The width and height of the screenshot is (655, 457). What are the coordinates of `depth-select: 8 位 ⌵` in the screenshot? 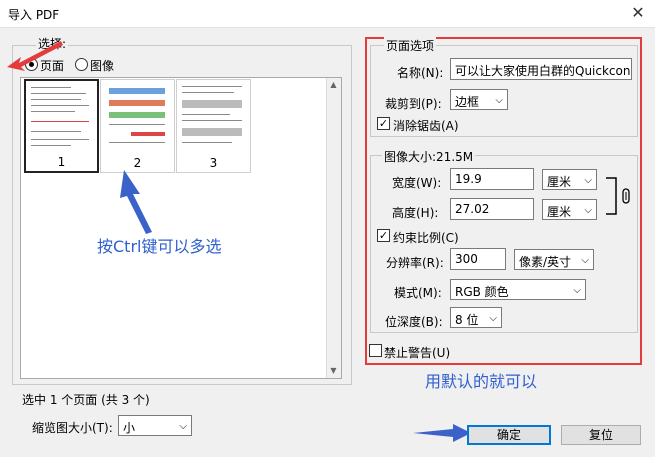 It's located at (476, 317).